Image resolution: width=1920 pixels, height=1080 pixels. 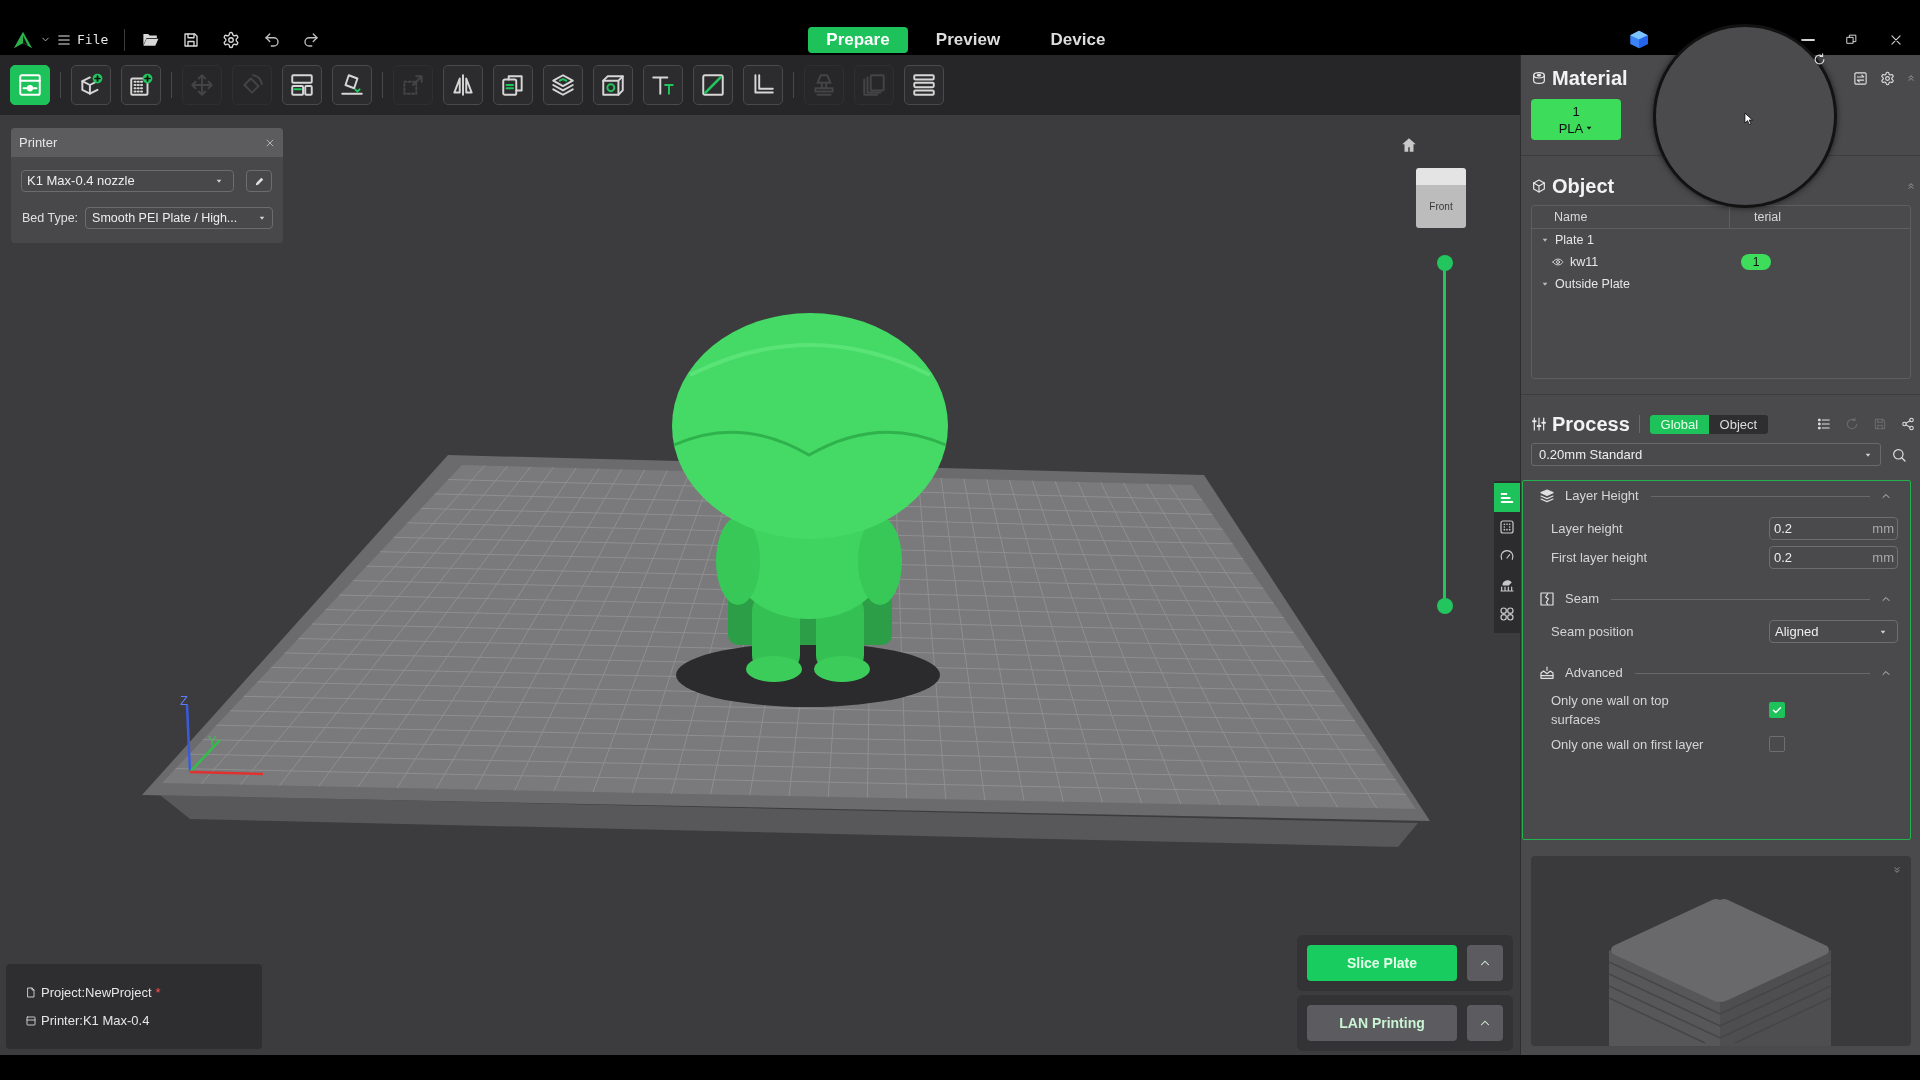 I want to click on copy-button, so click(x=513, y=85).